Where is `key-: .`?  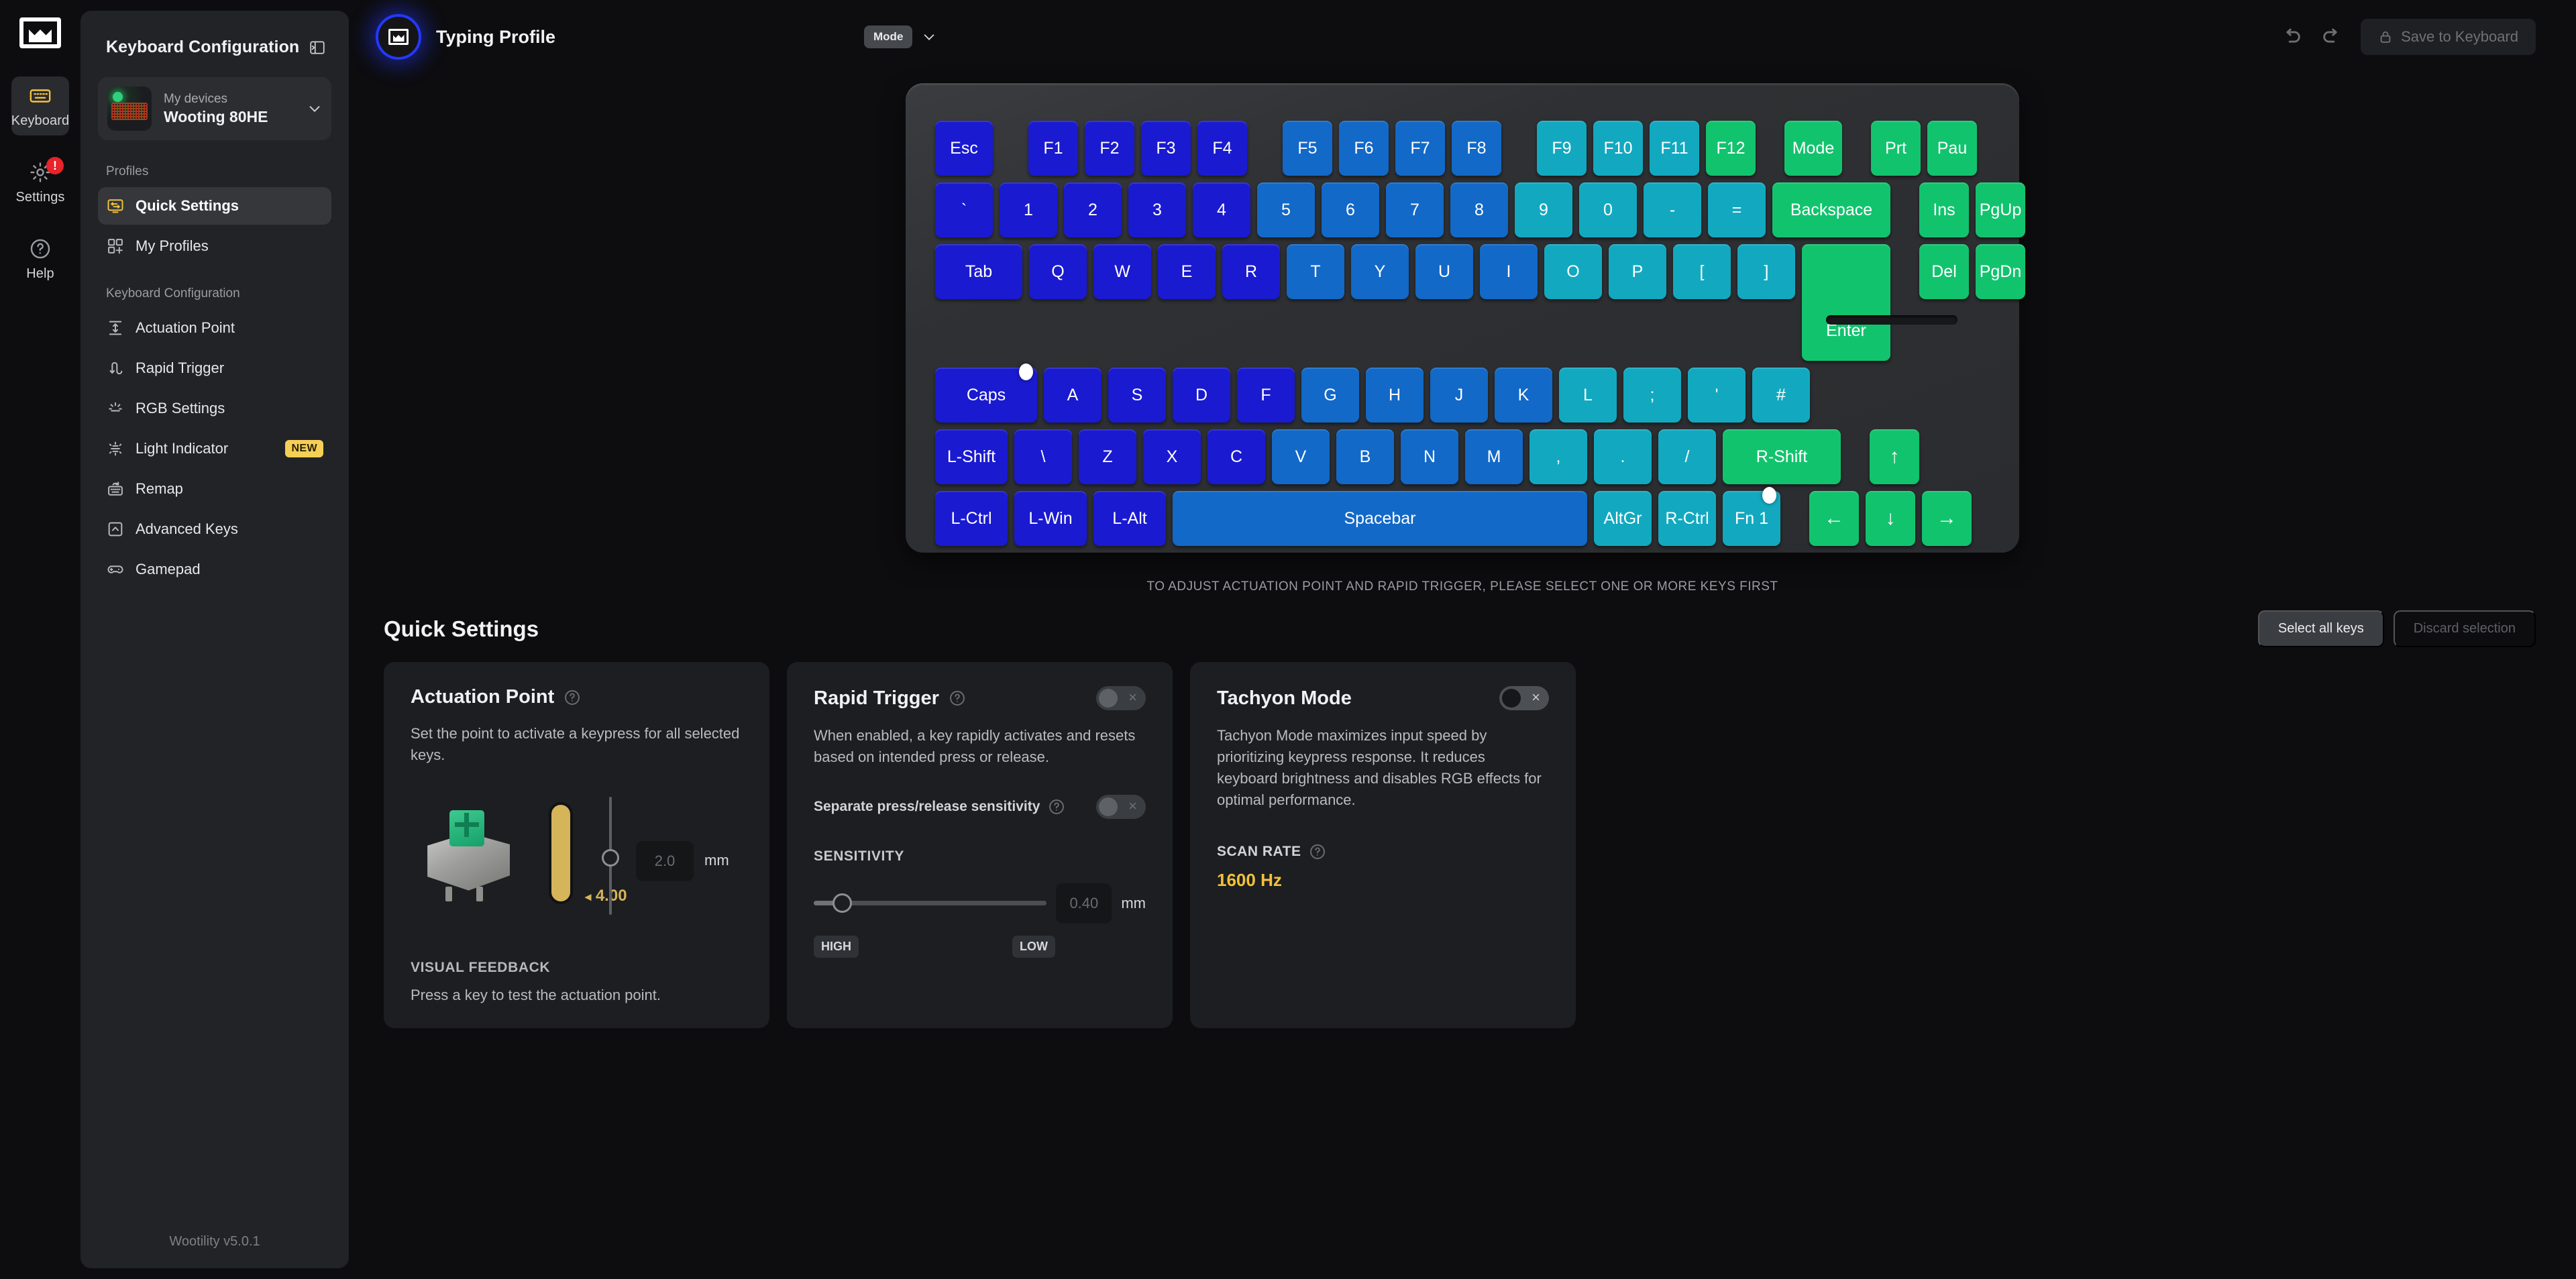 key-: . is located at coordinates (1623, 457).